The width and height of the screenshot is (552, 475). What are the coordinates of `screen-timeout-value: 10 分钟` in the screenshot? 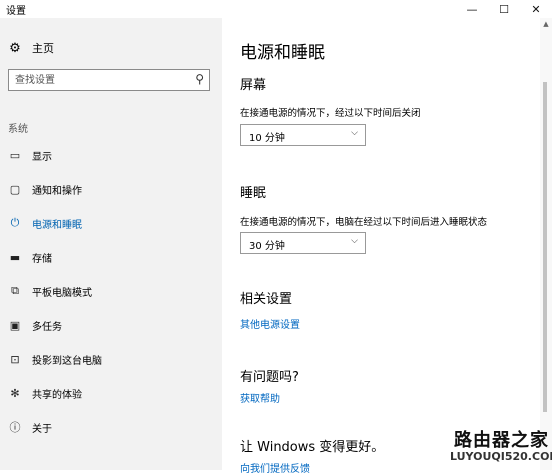 It's located at (267, 138).